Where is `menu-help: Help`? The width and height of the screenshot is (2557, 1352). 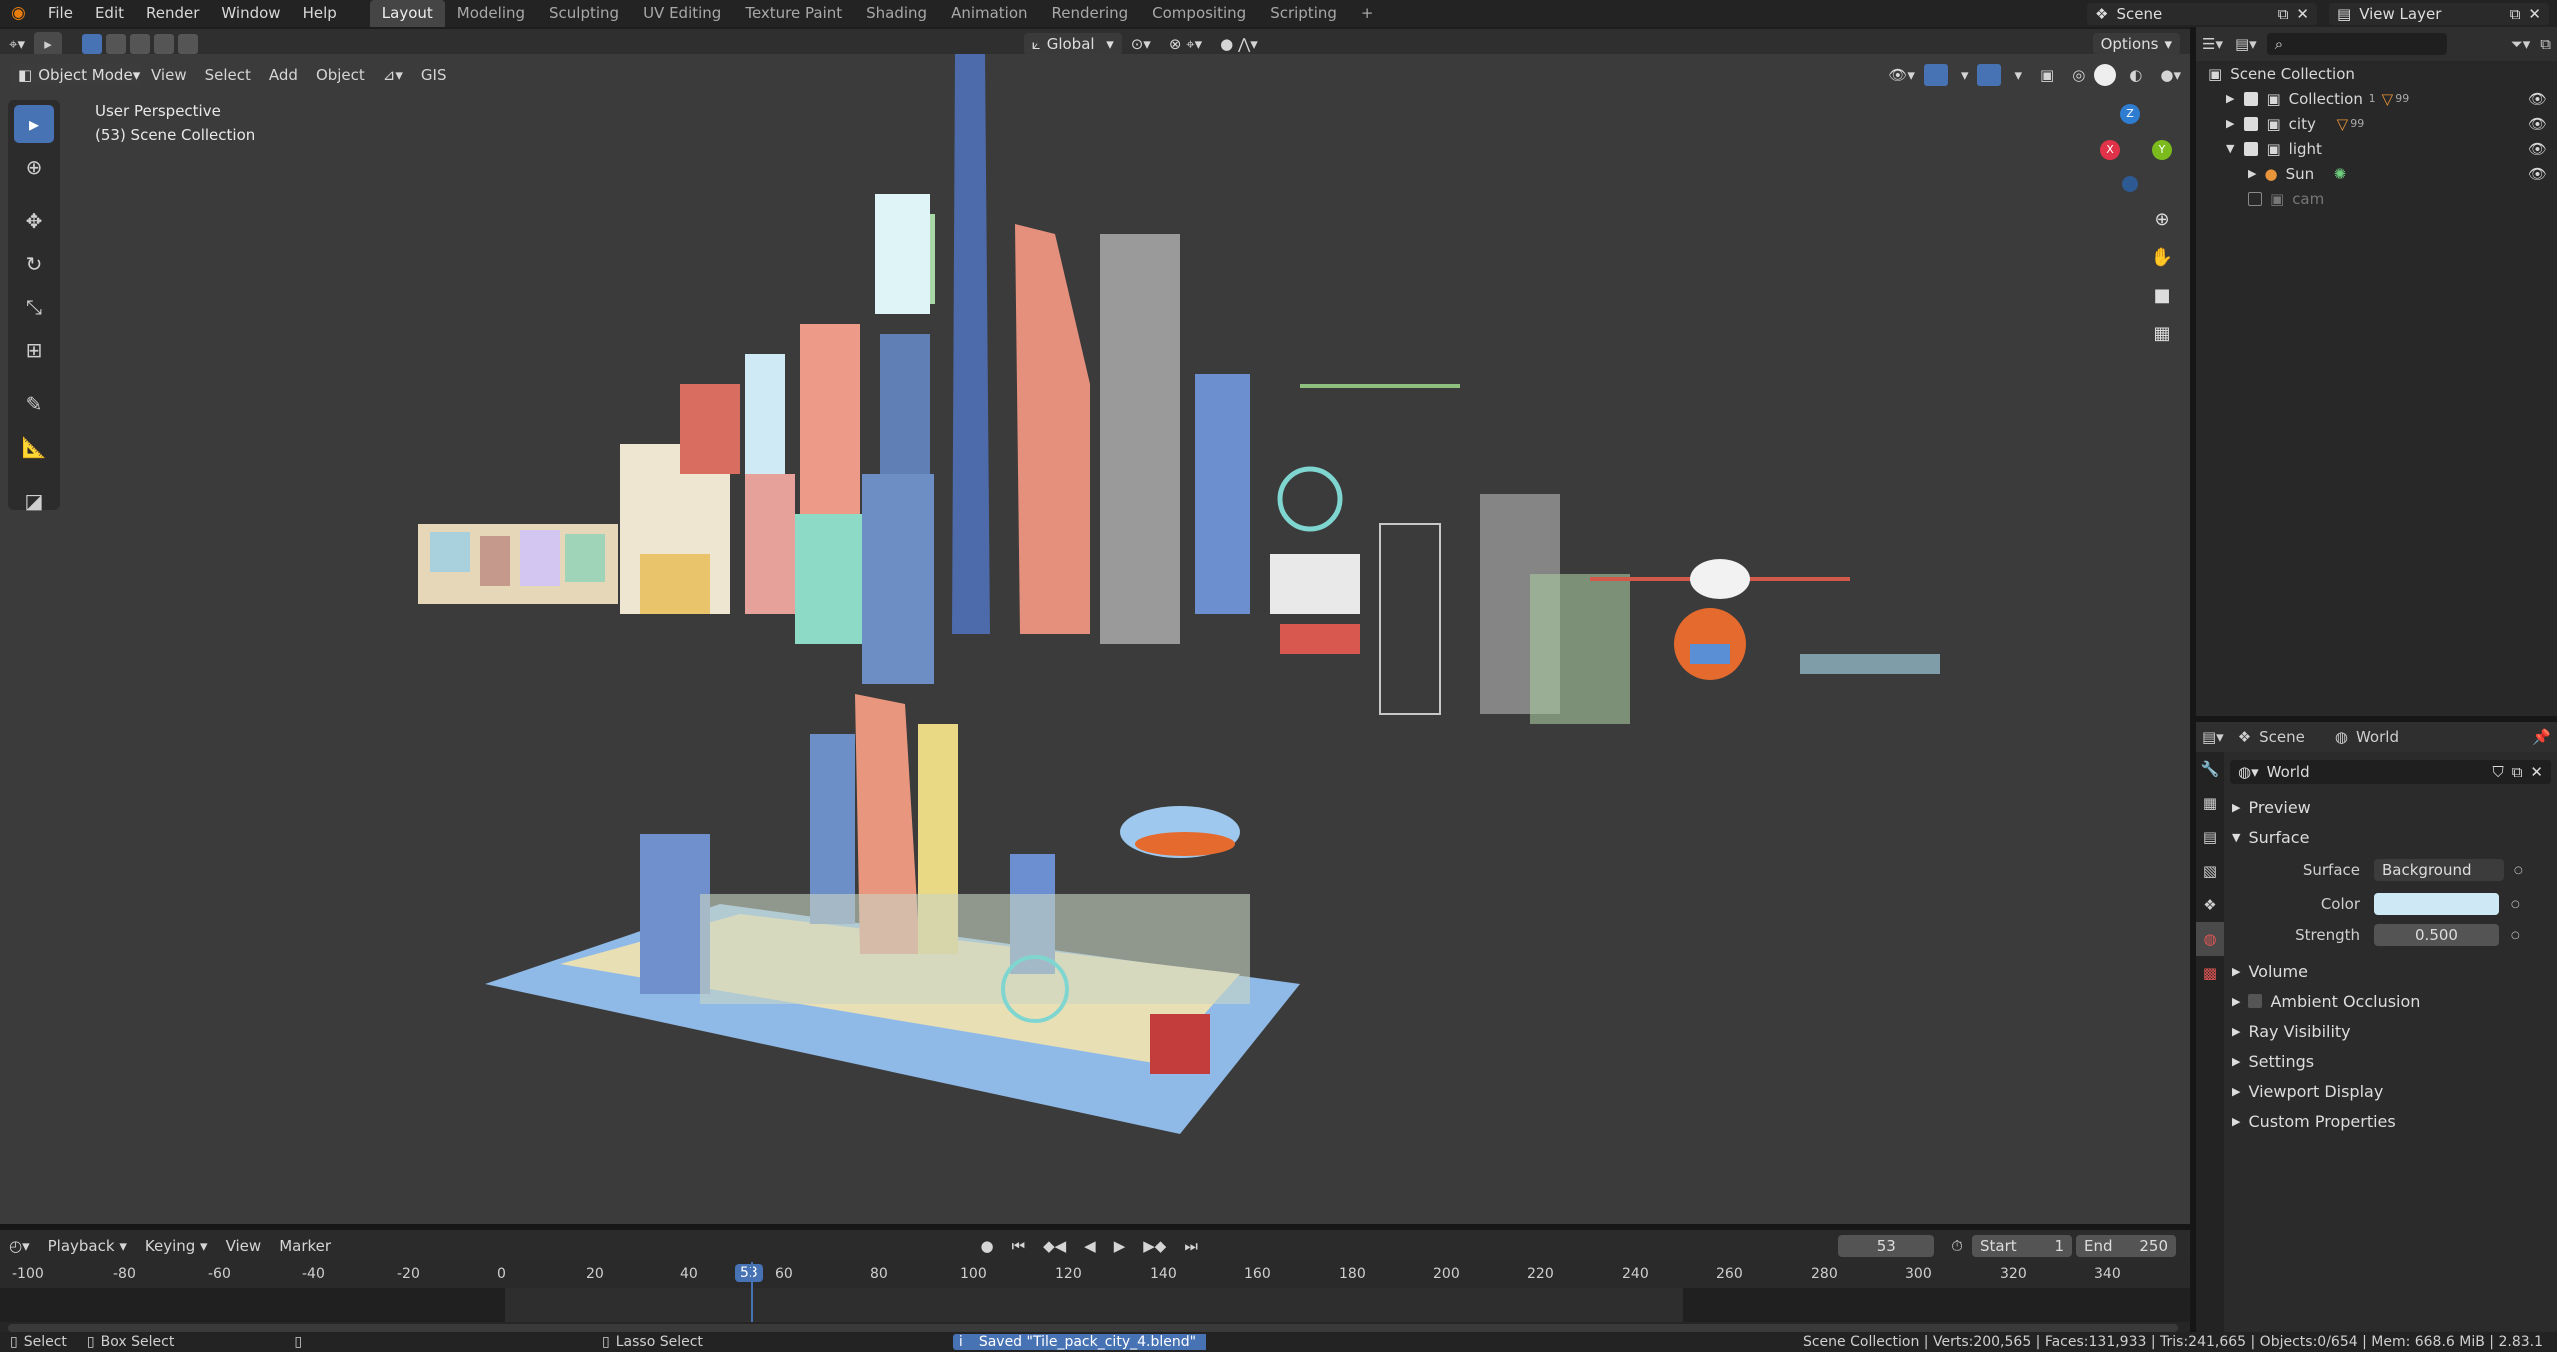 menu-help: Help is located at coordinates (320, 13).